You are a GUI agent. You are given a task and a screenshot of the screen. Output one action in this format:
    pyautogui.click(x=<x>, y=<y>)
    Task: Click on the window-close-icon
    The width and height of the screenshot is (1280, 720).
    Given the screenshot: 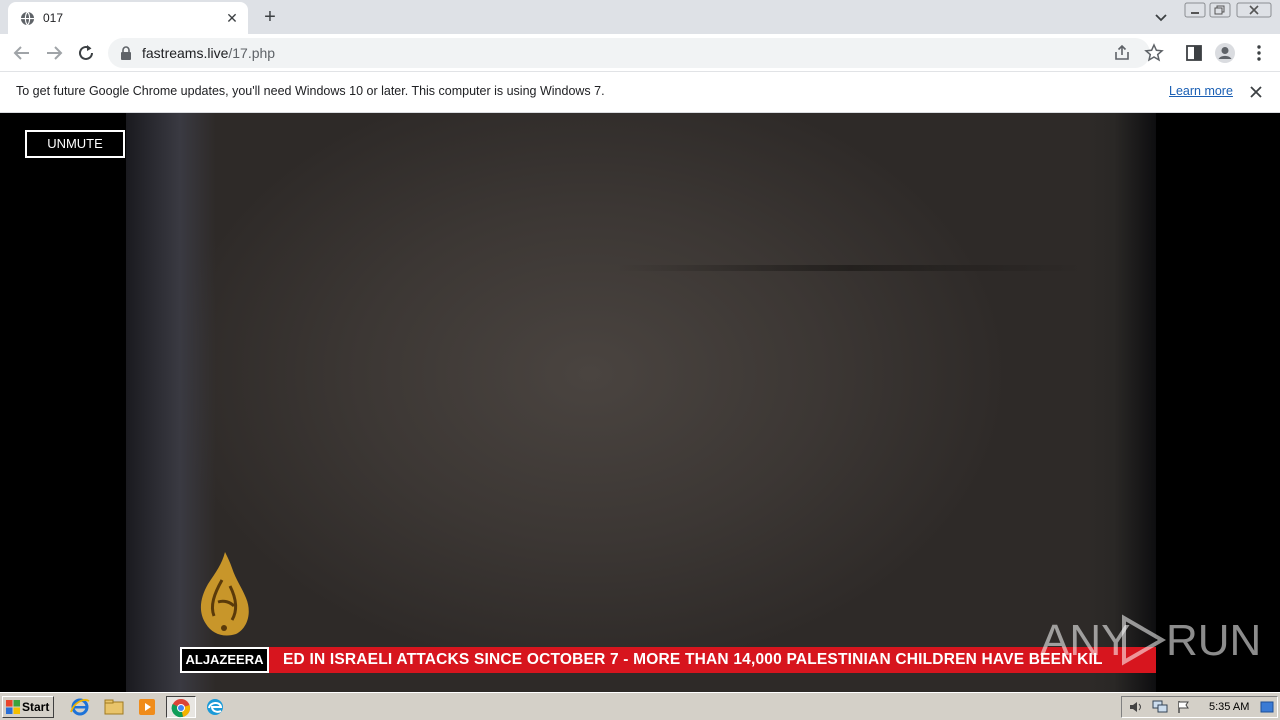 What is the action you would take?
    pyautogui.click(x=1254, y=10)
    